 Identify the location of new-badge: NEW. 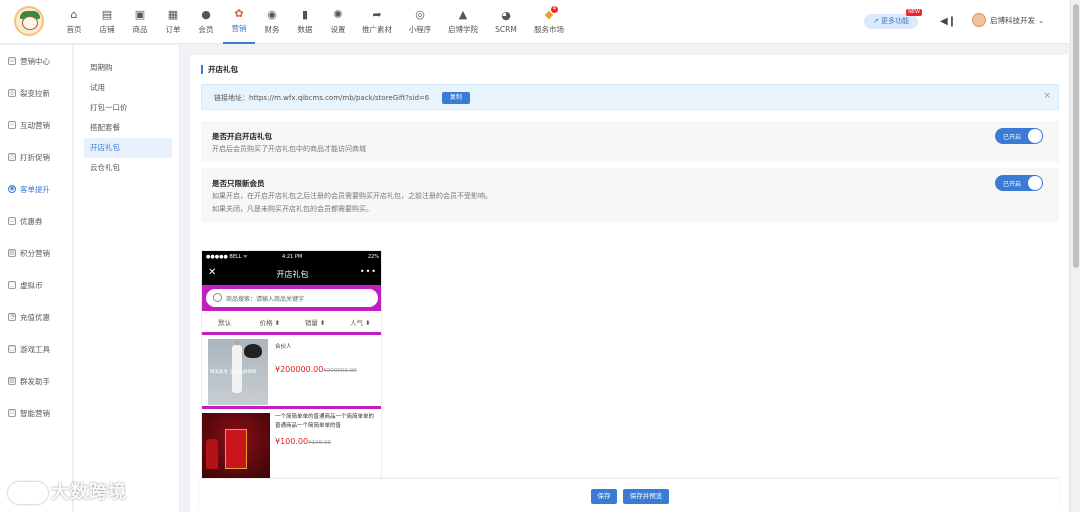
(914, 12).